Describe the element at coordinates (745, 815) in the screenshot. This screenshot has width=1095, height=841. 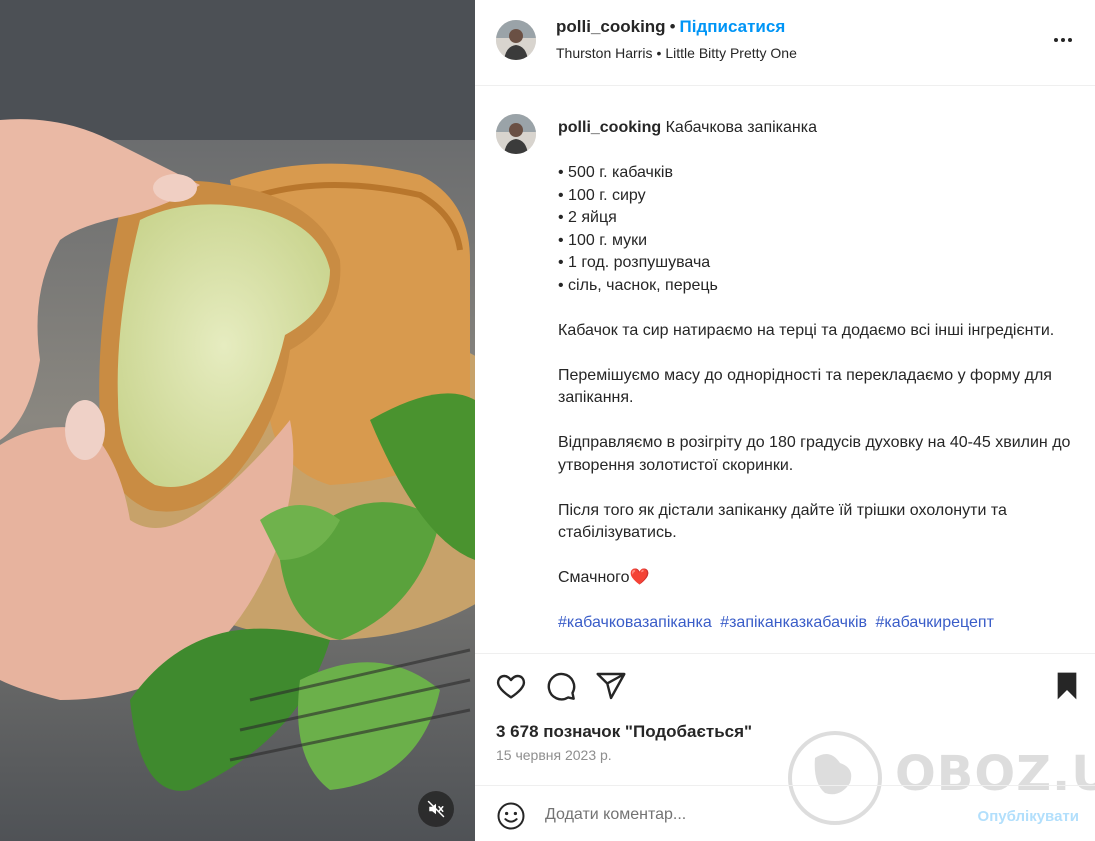
I see `comment-input` at that location.